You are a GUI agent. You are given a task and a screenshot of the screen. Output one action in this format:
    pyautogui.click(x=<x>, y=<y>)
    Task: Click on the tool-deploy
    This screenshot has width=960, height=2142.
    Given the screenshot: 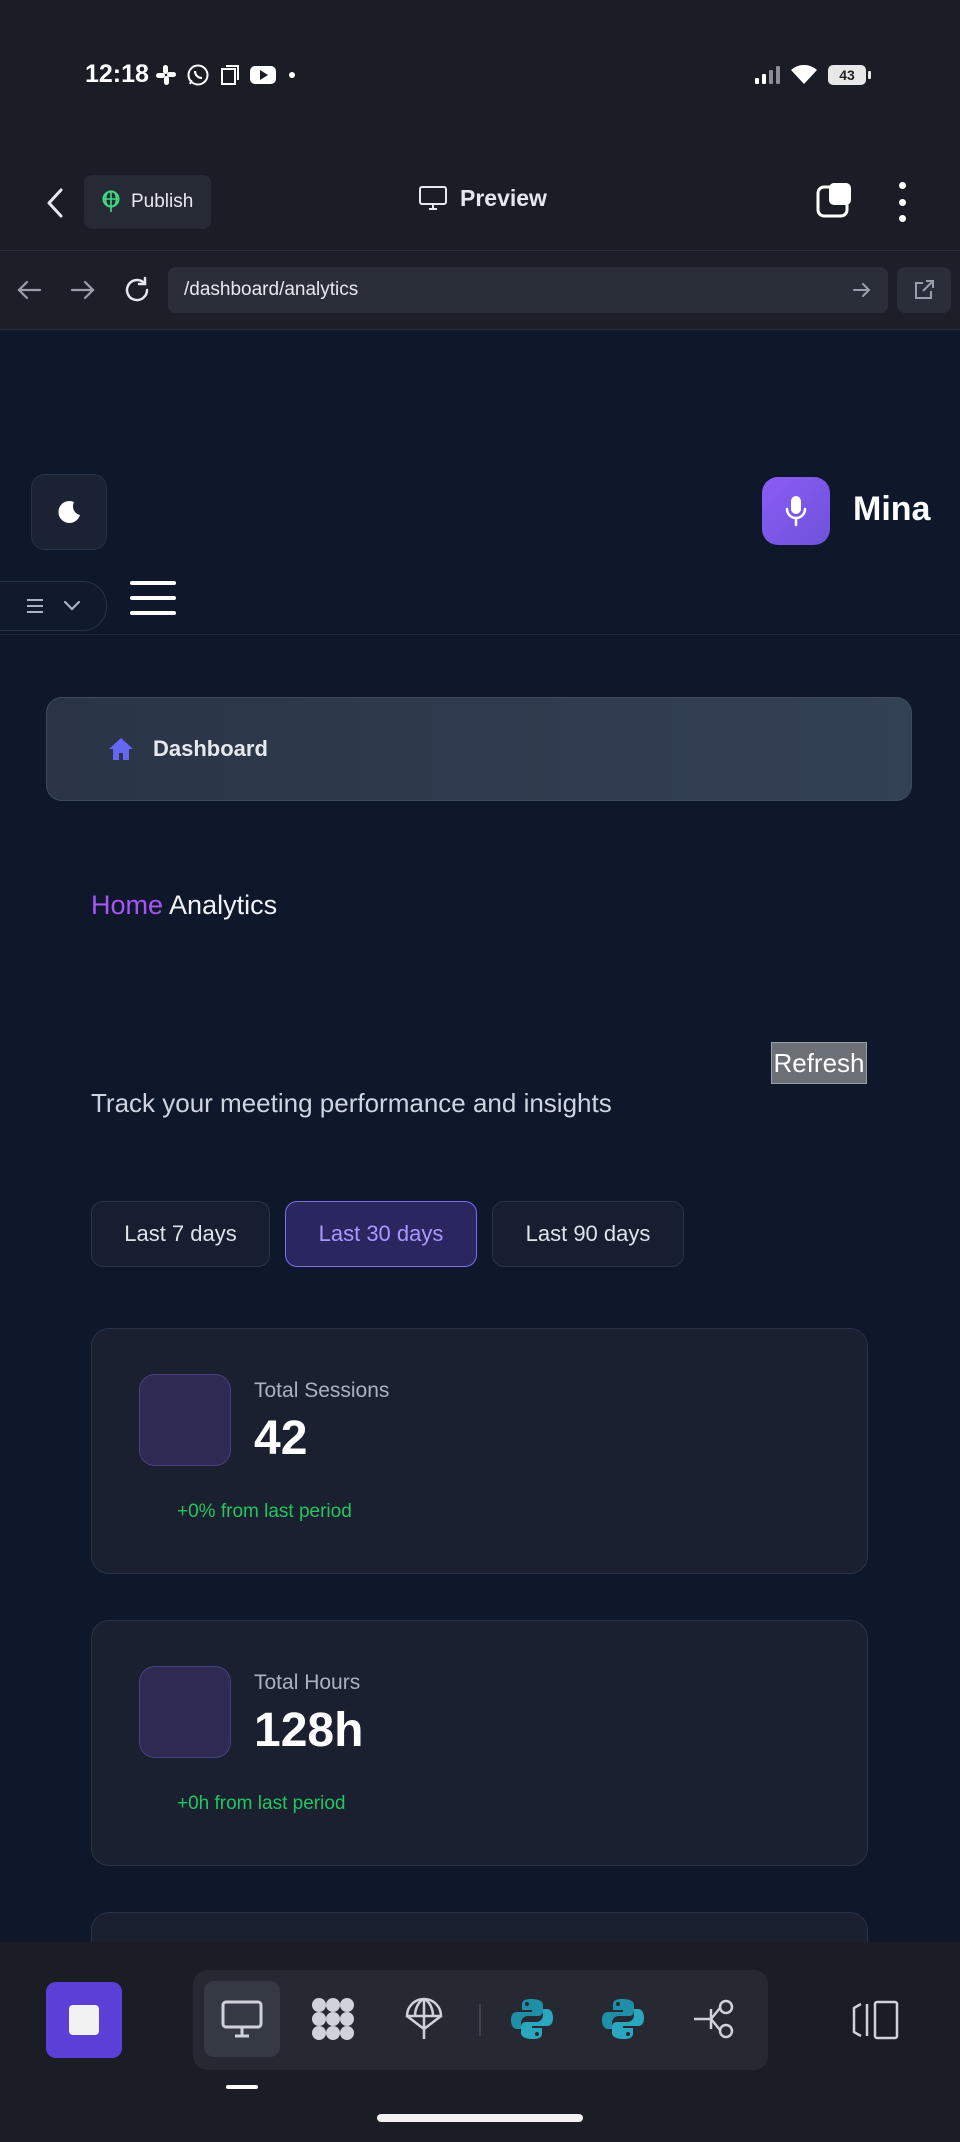 What is the action you would take?
    pyautogui.click(x=424, y=2019)
    